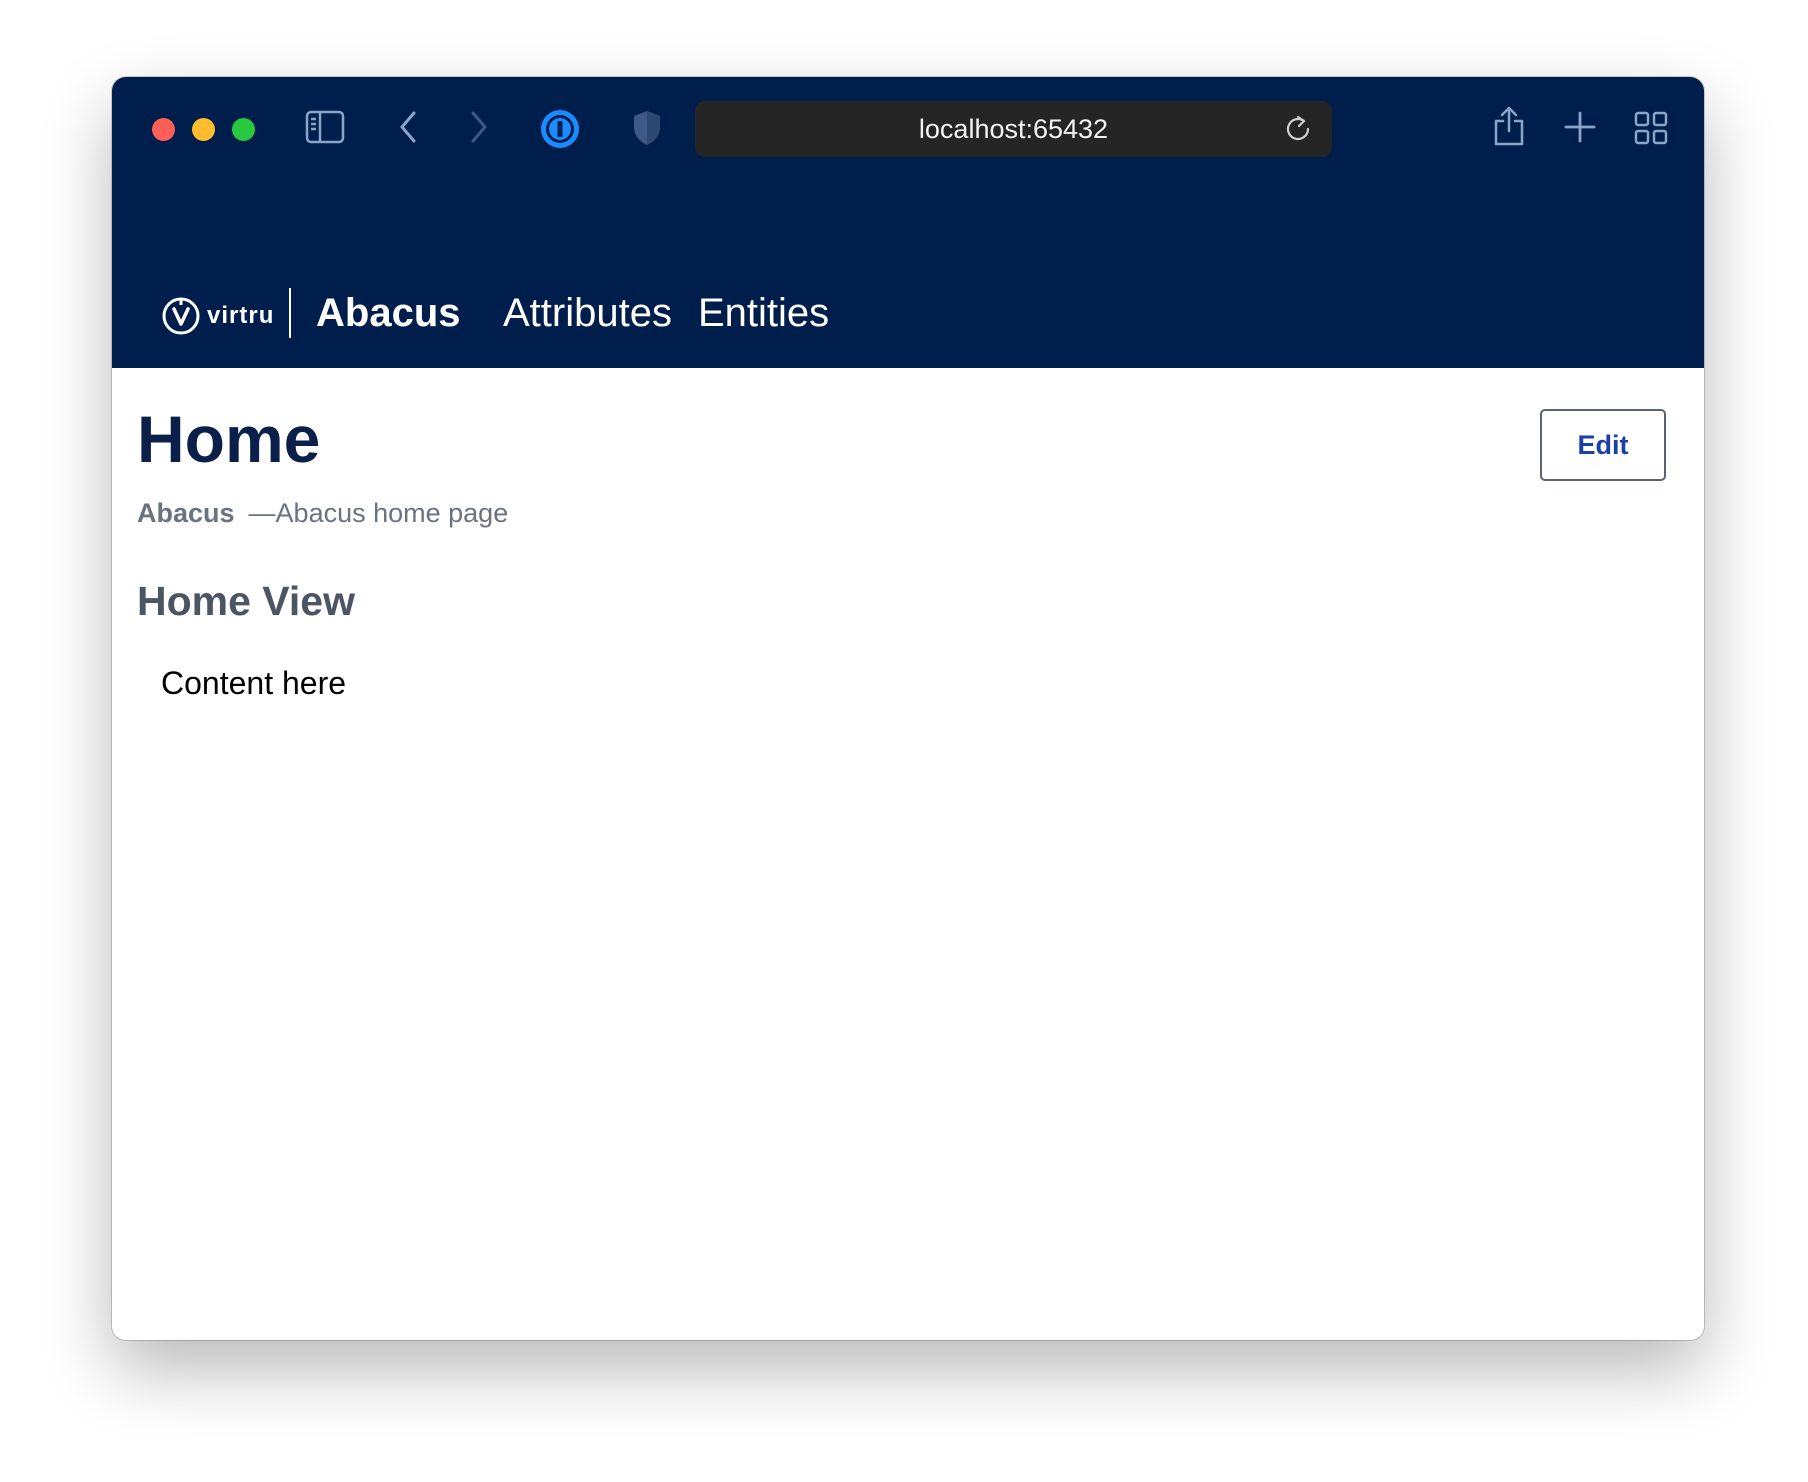  I want to click on url-text: localhost:65432, so click(1013, 128).